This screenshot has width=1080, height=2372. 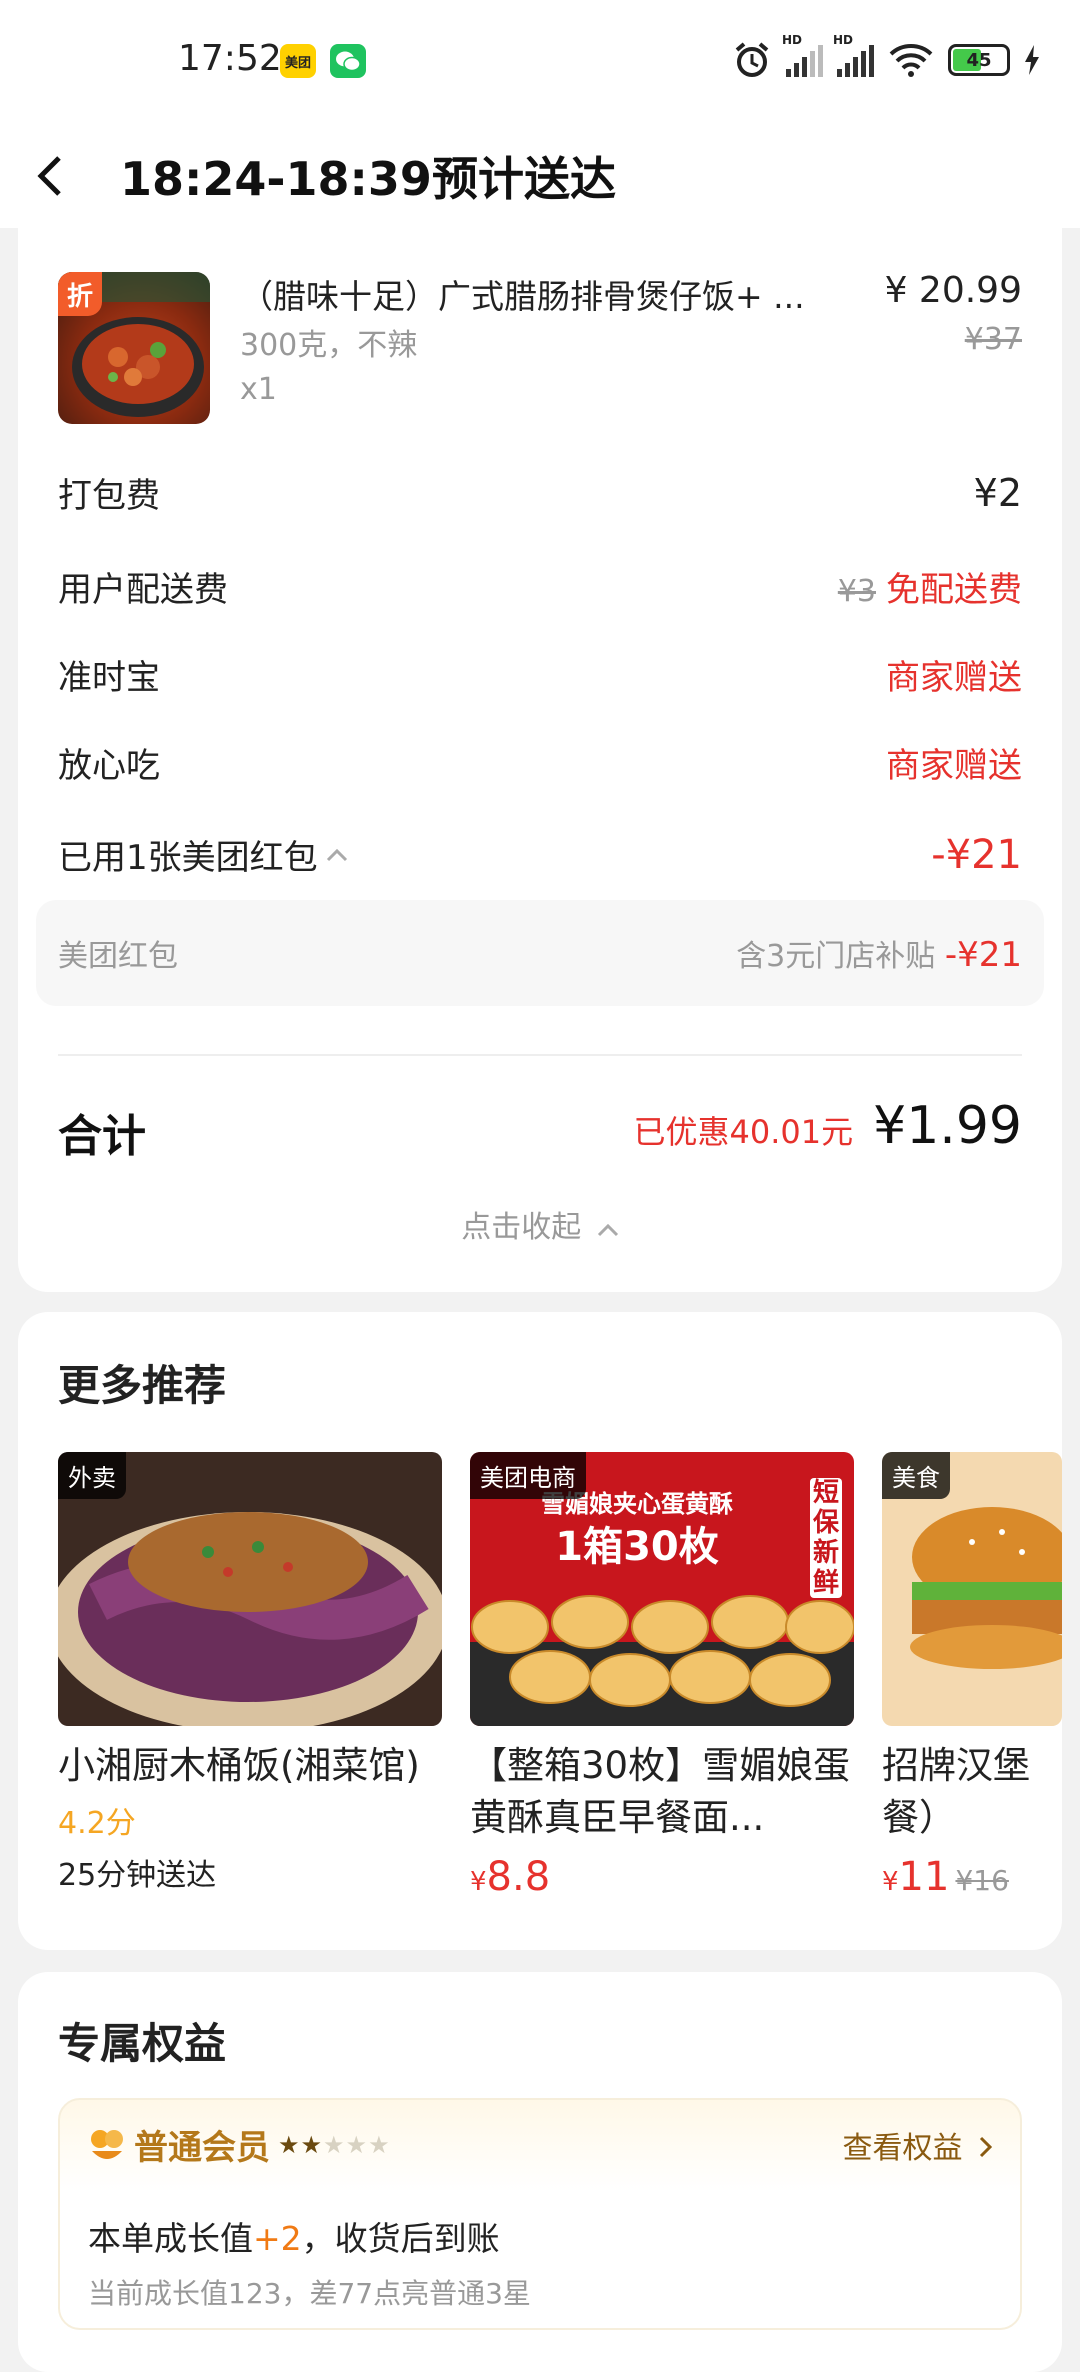 What do you see at coordinates (109, 766) in the screenshot?
I see `safe-eat-label: 放心吃` at bounding box center [109, 766].